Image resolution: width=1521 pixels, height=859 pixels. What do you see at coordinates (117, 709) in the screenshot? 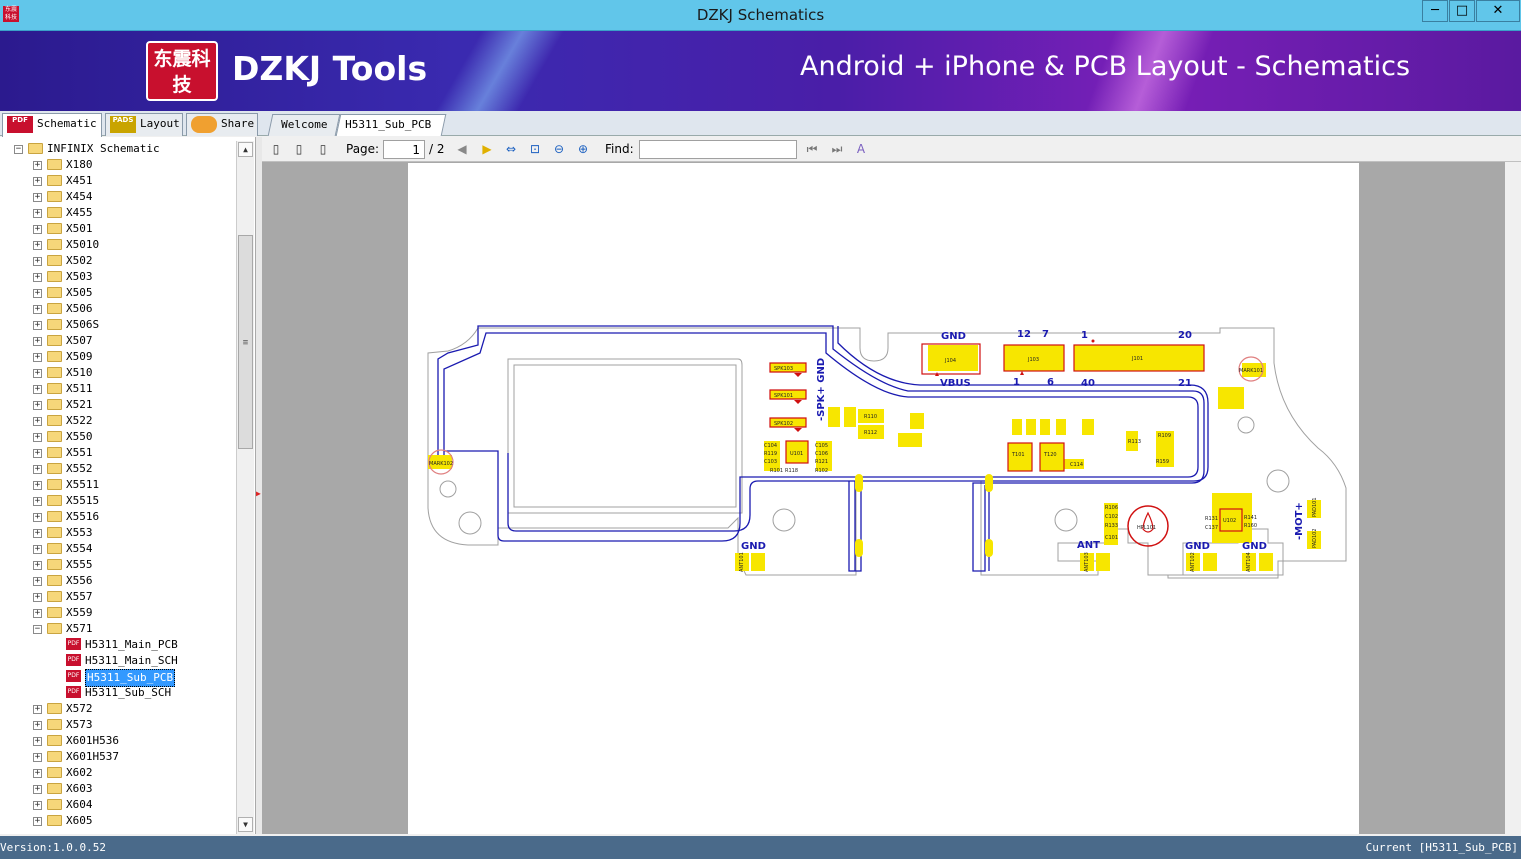
I see `tree-folder-item: + X572` at bounding box center [117, 709].